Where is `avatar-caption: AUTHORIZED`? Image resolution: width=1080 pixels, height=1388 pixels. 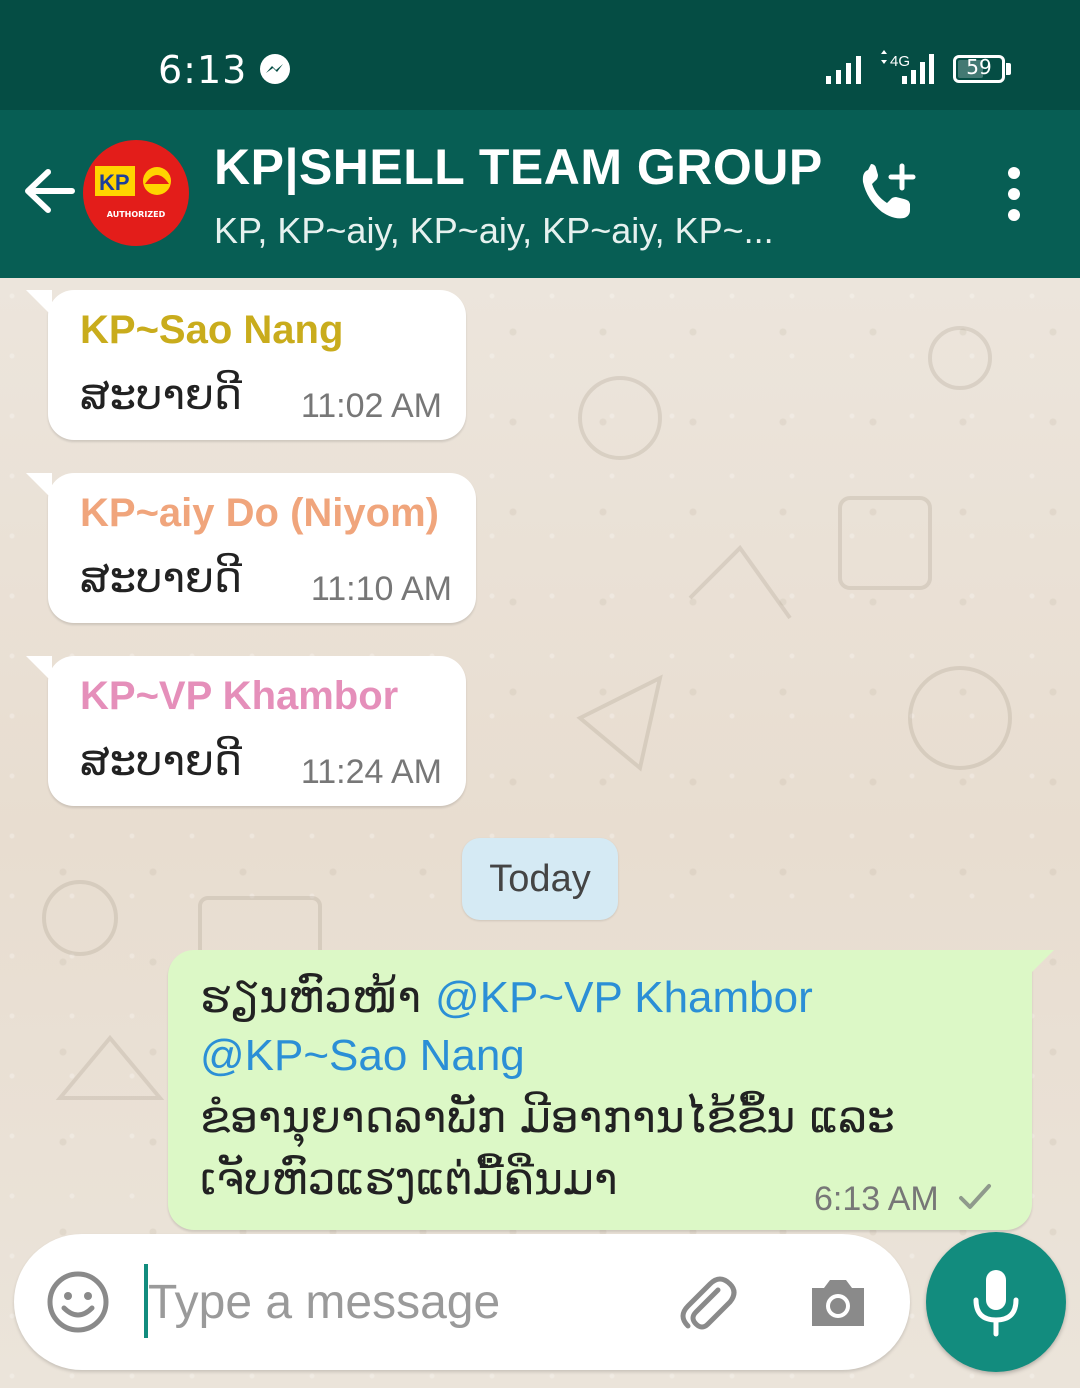
avatar-caption: AUTHORIZED is located at coordinates (136, 214).